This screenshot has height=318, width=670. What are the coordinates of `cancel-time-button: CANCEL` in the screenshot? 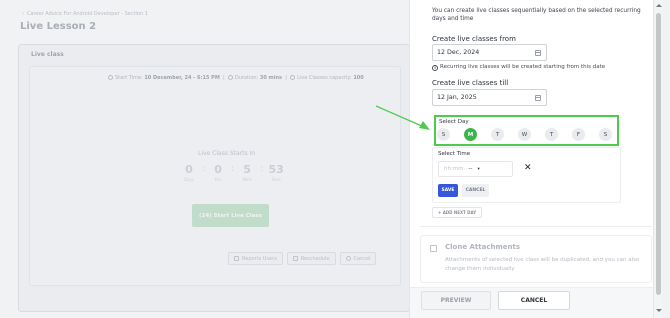 It's located at (475, 190).